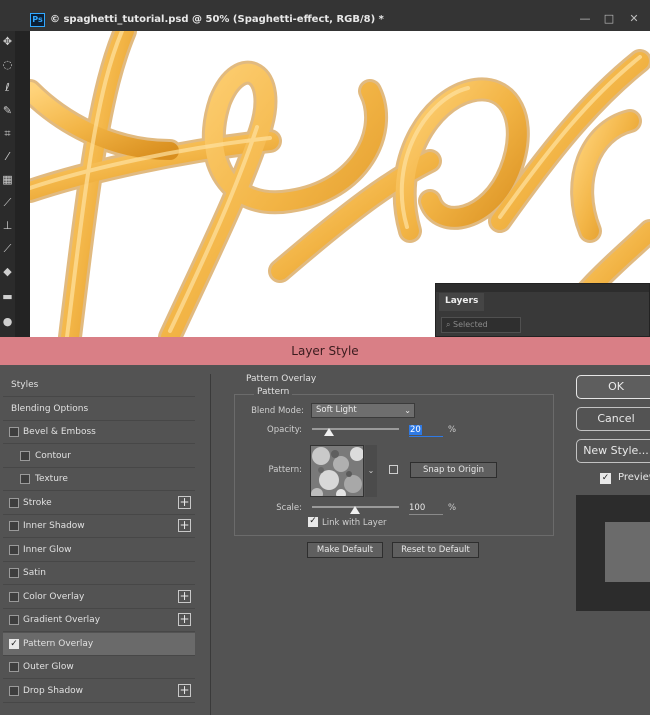  What do you see at coordinates (58, 643) in the screenshot?
I see `style-item-label: Pattern Overlay` at bounding box center [58, 643].